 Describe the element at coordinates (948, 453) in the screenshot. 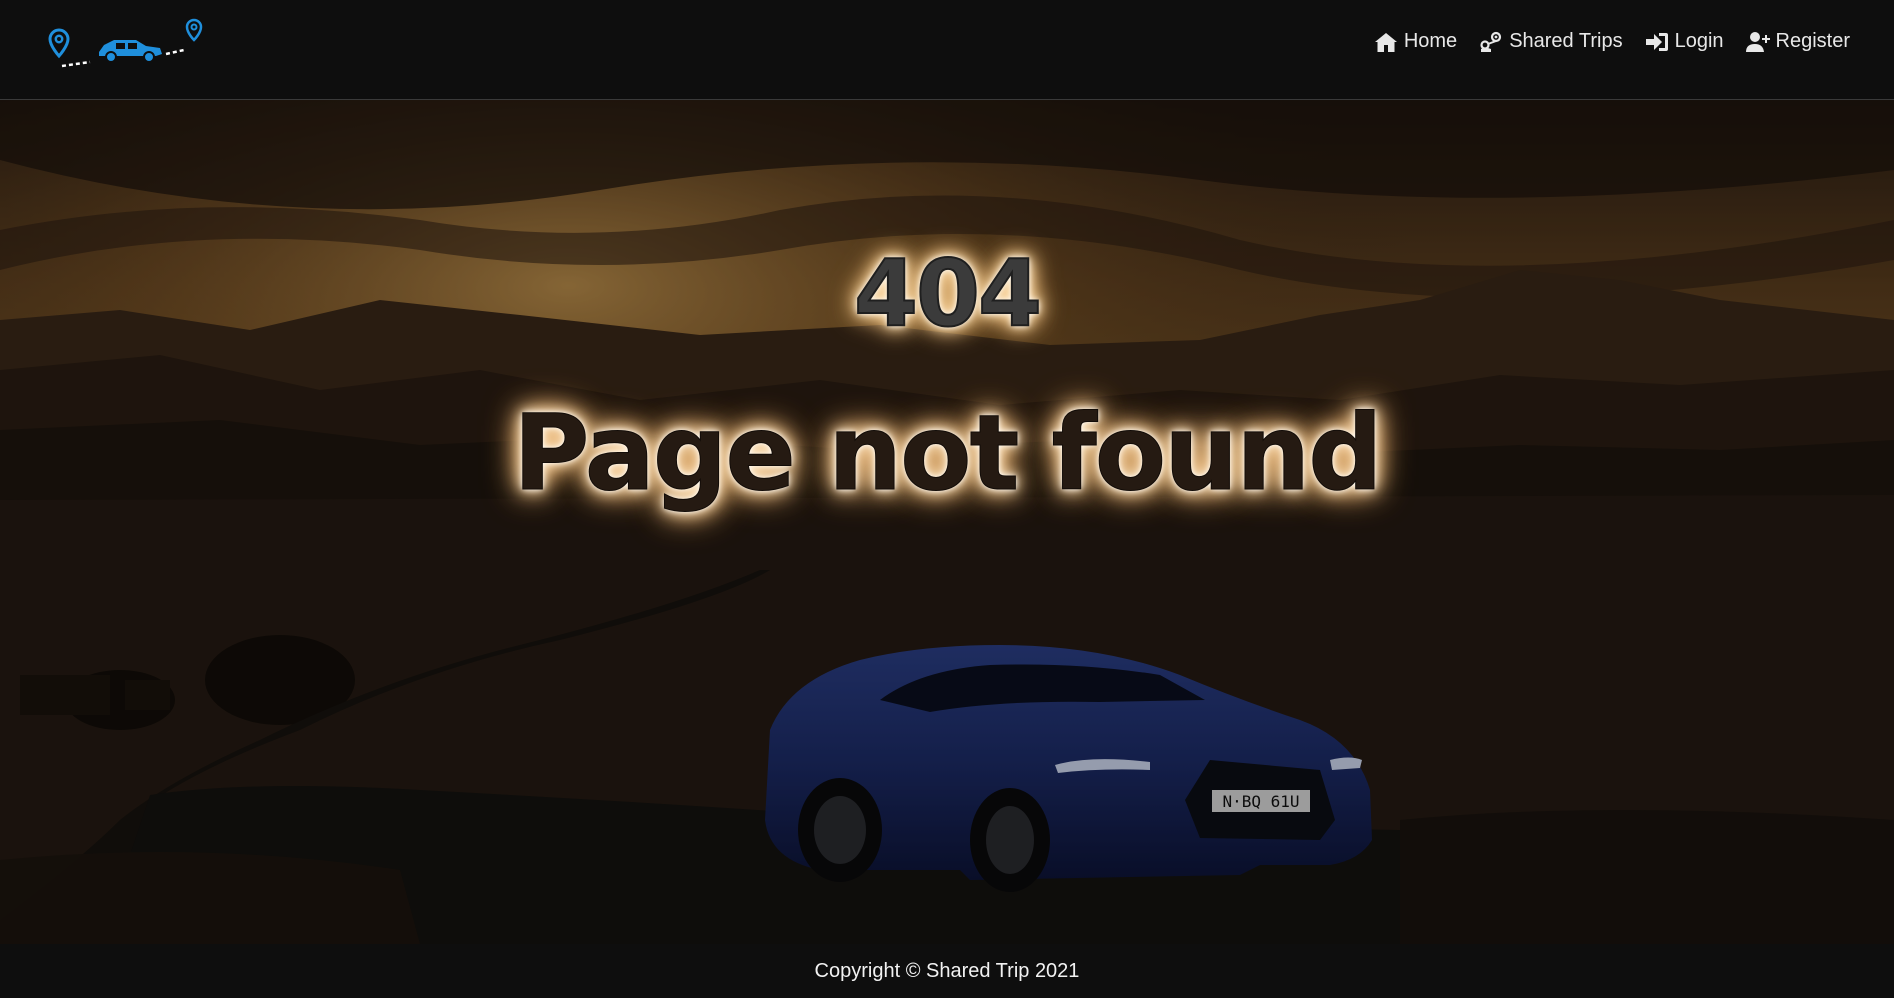

I see `error-message: Page not found` at that location.